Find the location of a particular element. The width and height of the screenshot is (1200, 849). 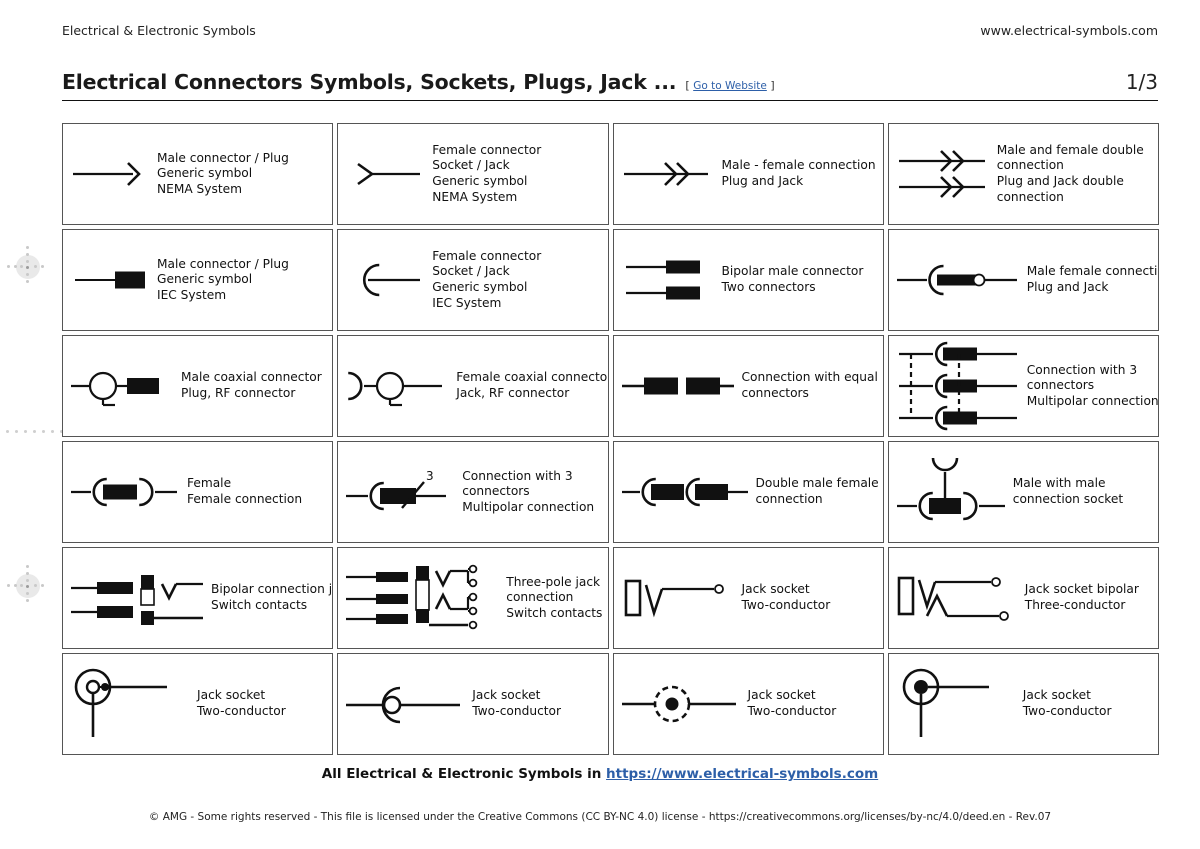

symbol-cell-jack-socket-two-conductor-c: Jack socket Two-conductor is located at coordinates (473, 704).